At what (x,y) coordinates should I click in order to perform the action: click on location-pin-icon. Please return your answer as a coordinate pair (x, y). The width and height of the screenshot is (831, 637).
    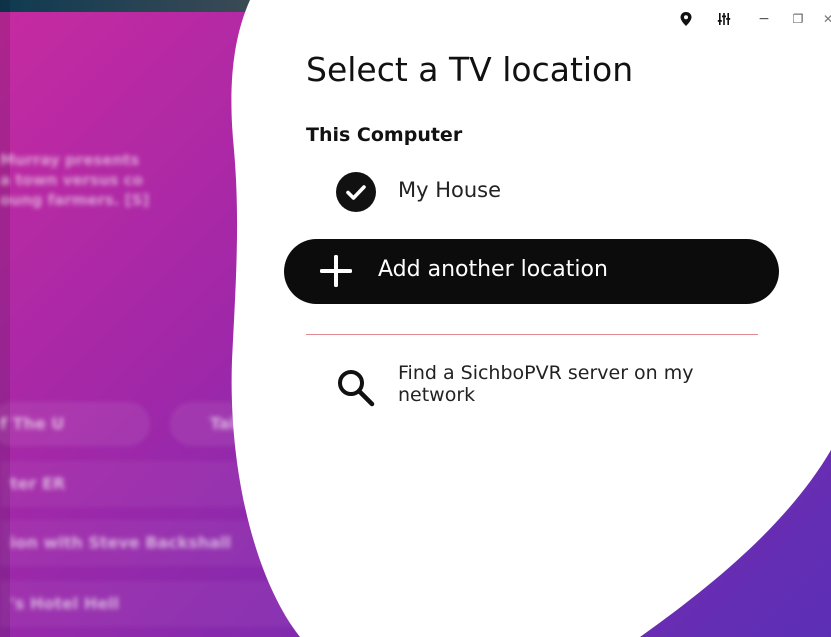
    Looking at the image, I should click on (686, 19).